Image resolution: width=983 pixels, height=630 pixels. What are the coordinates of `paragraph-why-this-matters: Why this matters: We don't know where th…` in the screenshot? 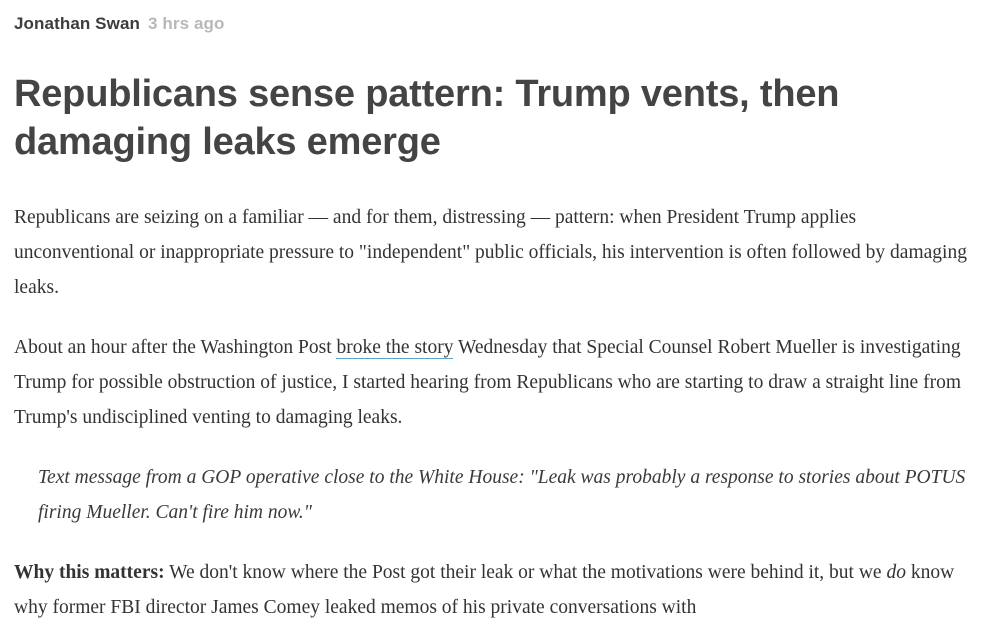 It's located at (494, 590).